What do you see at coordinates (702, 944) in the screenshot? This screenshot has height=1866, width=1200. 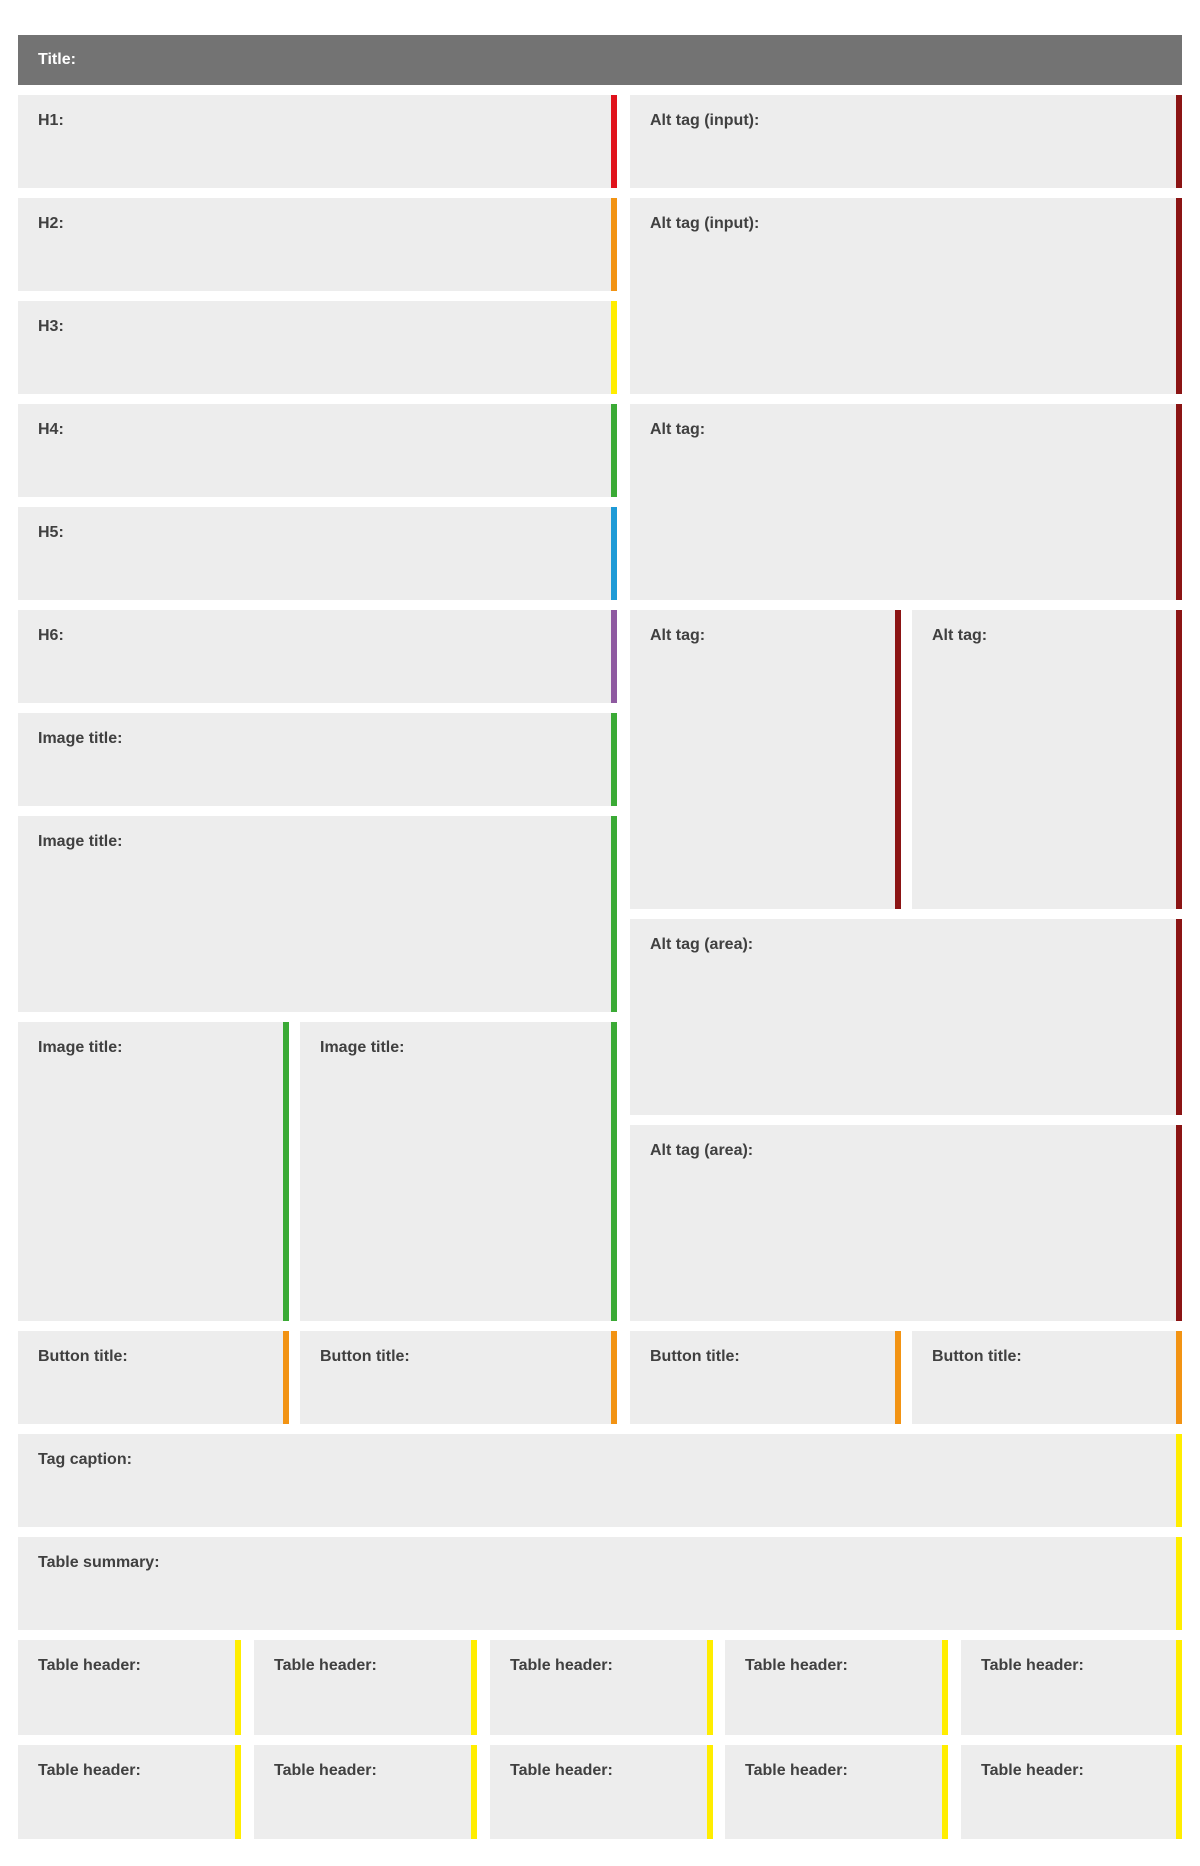 I see `alt-tag-area-label-1: Alt tag (area):` at bounding box center [702, 944].